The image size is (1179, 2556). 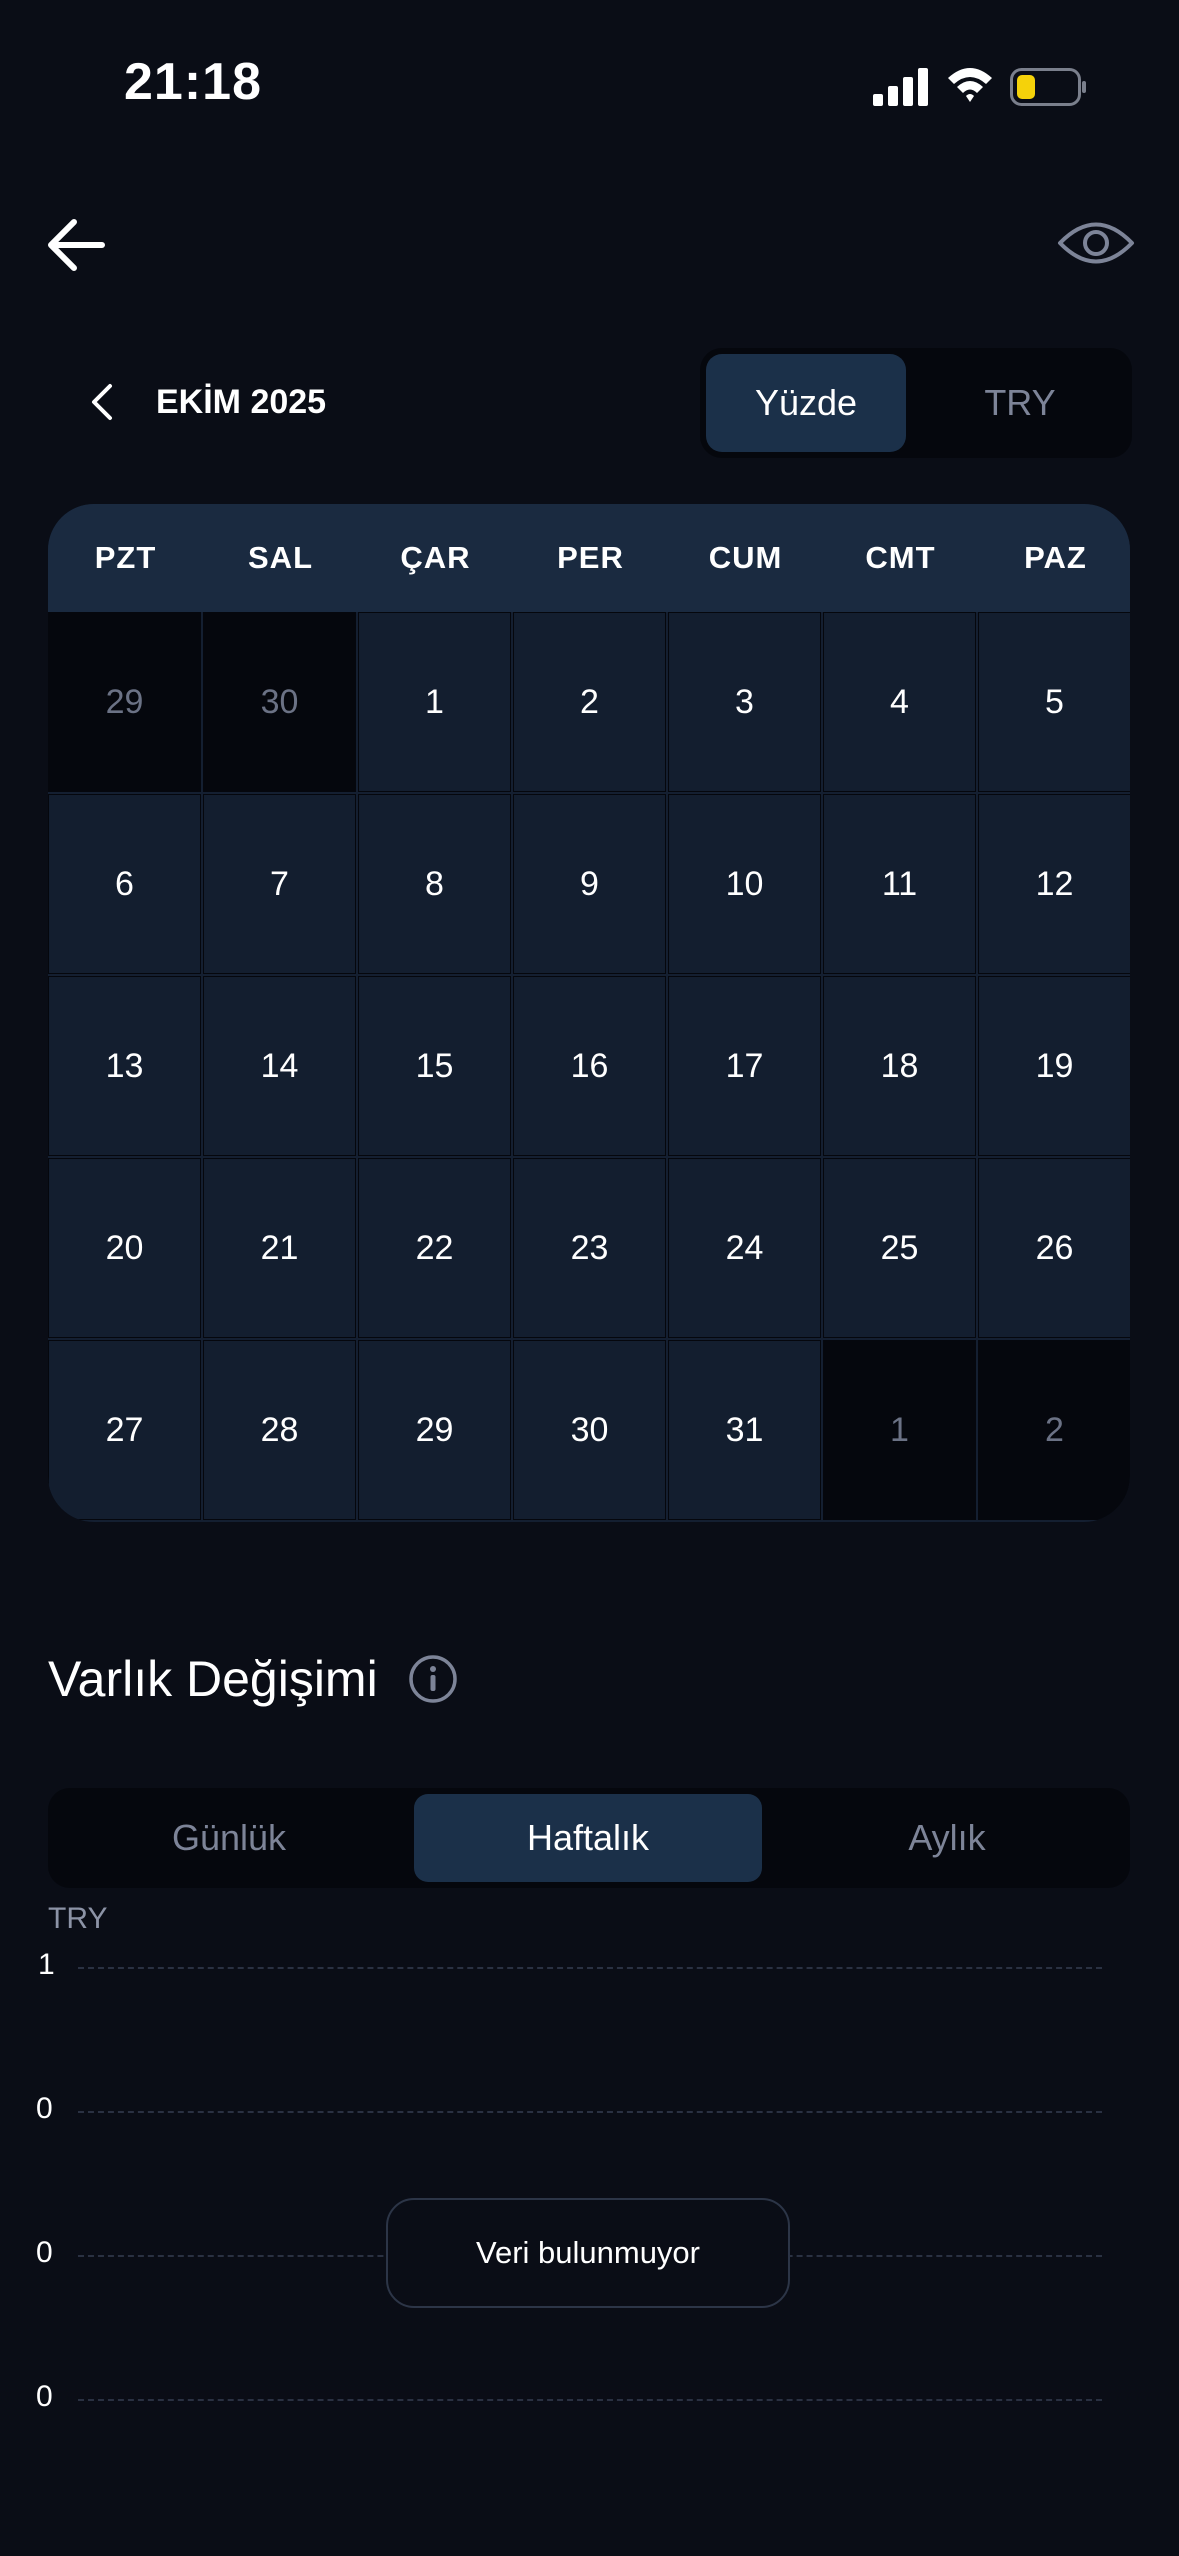 What do you see at coordinates (434, 1248) in the screenshot?
I see `calendar-day: 22` at bounding box center [434, 1248].